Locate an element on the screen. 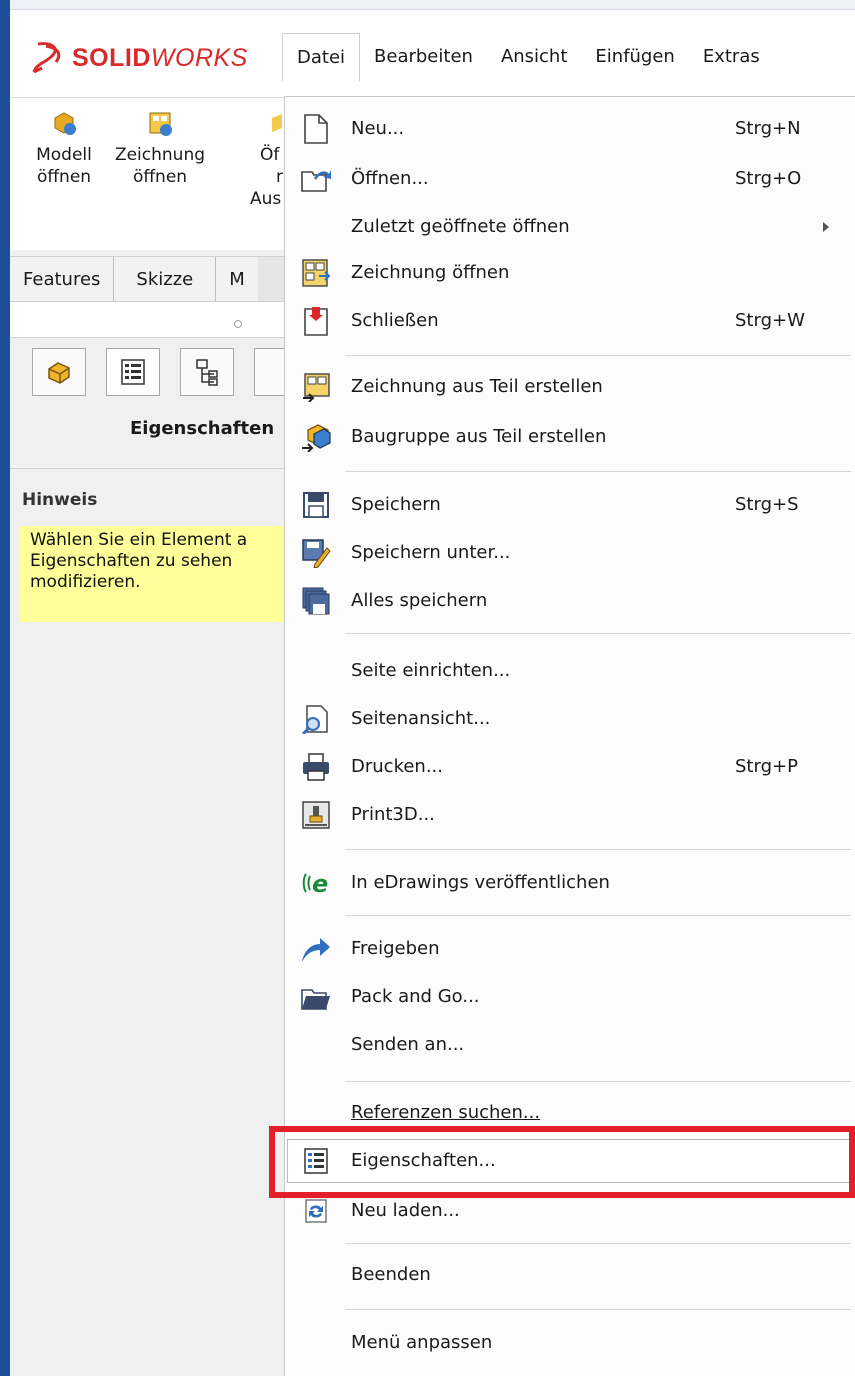  part-icon is located at coordinates (59, 373).